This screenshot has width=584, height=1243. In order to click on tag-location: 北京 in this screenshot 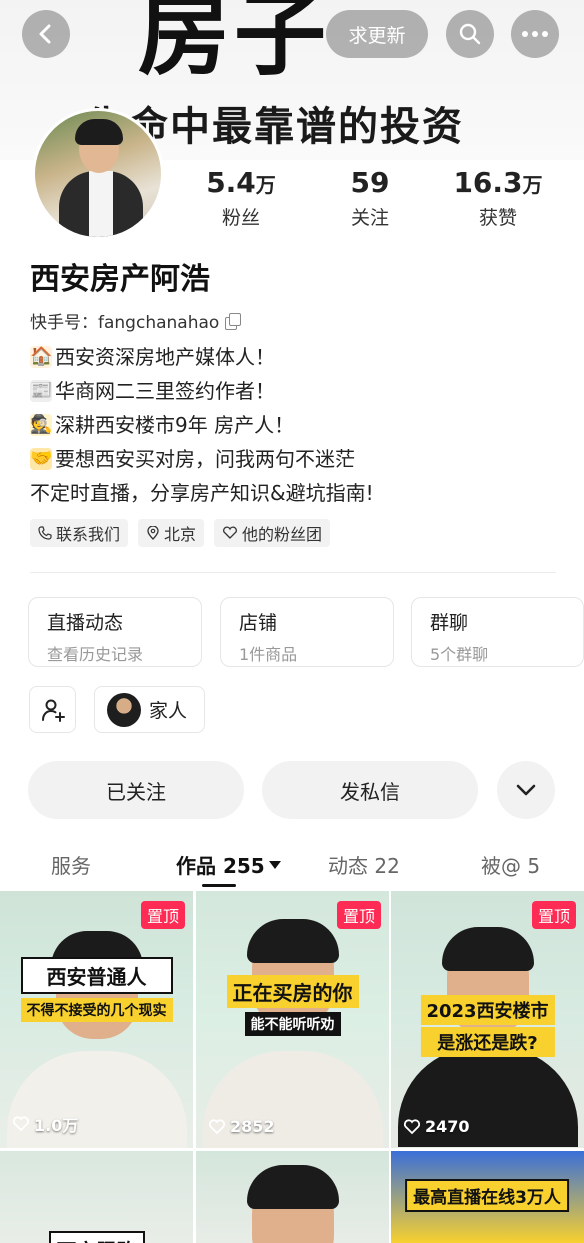, I will do `click(171, 533)`.